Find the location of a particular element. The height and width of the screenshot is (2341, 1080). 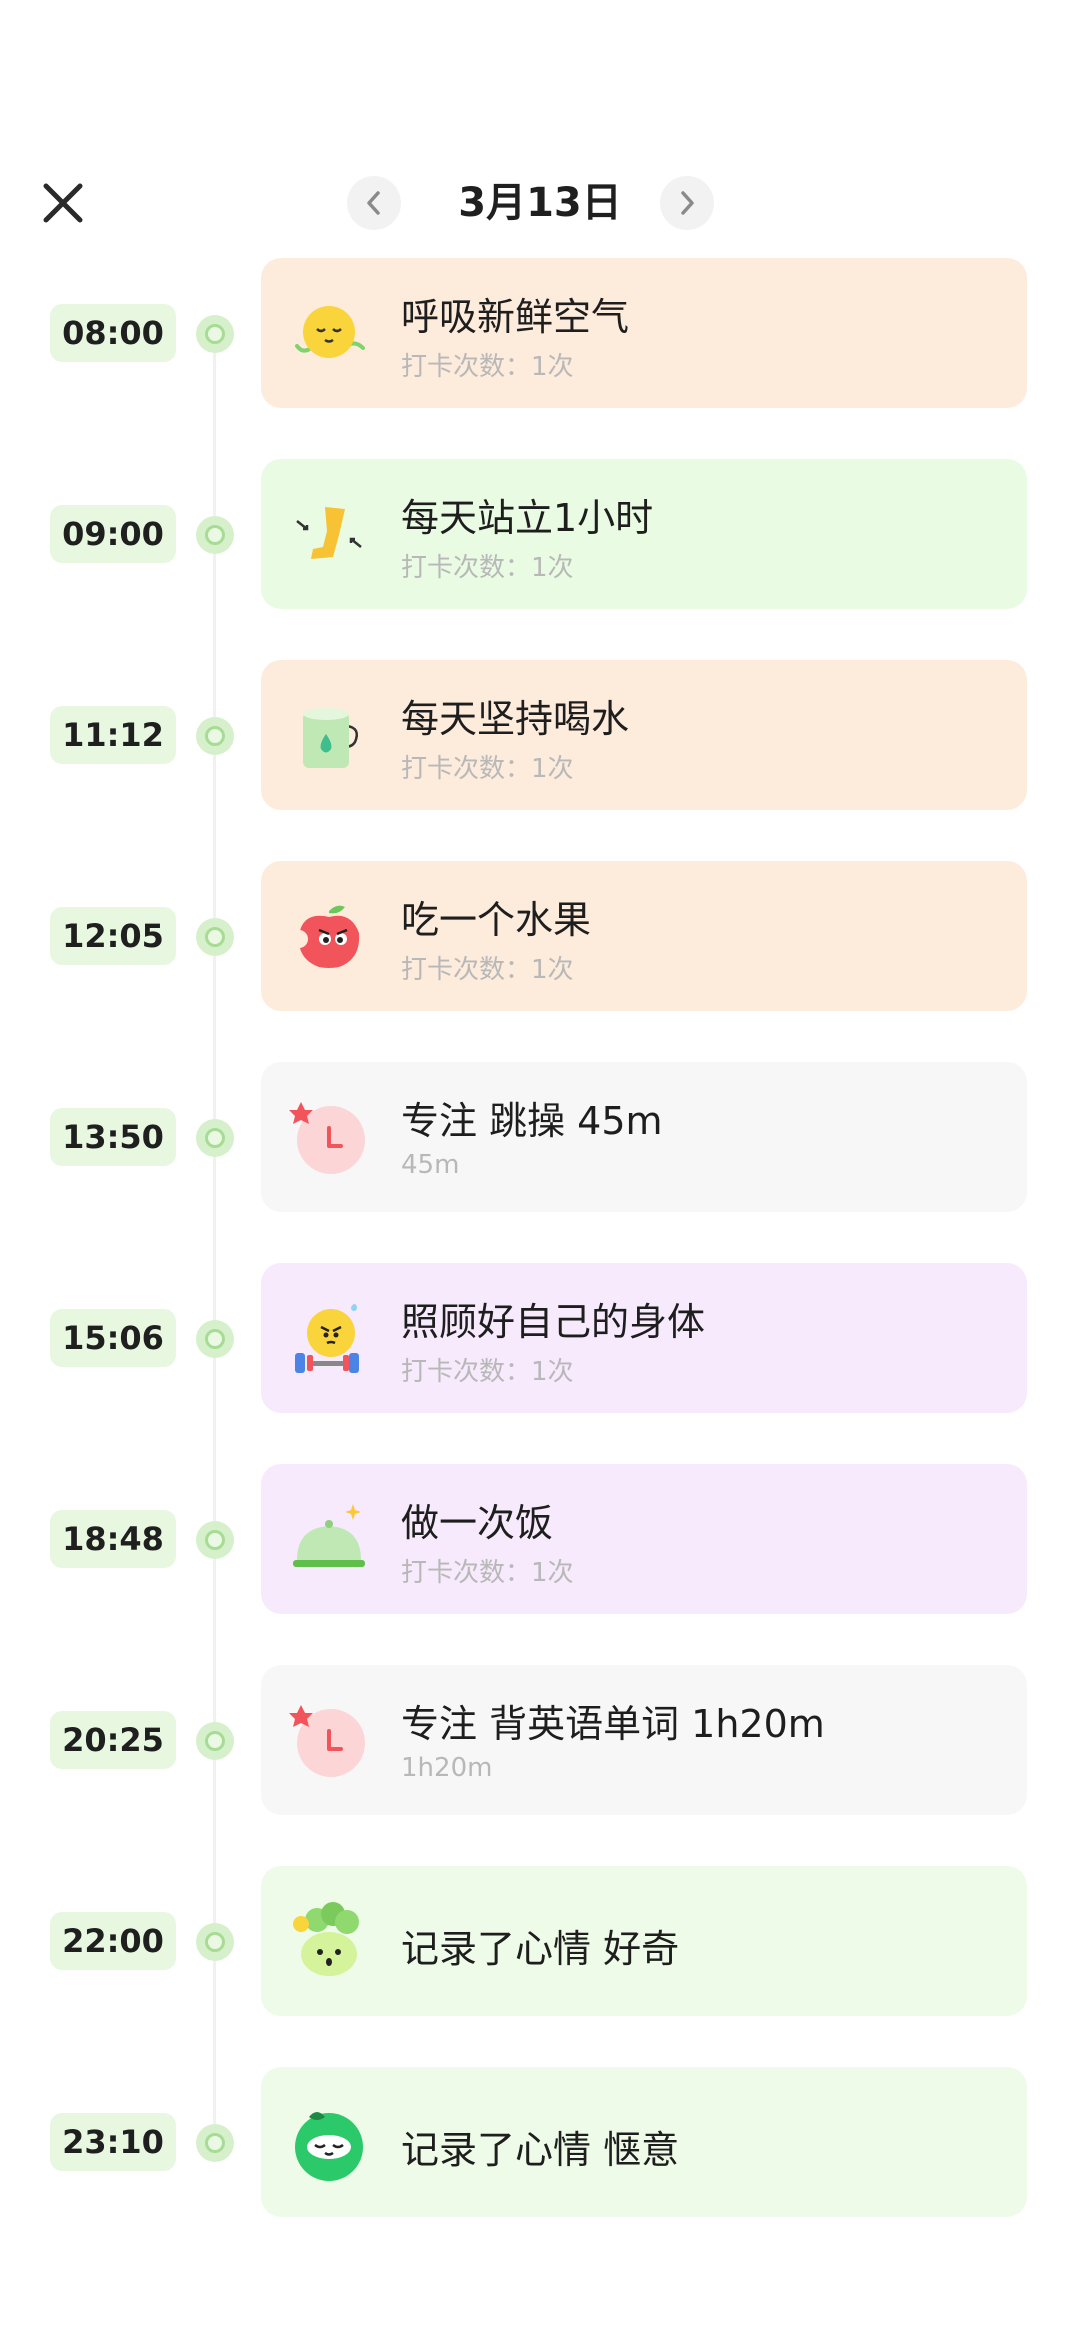

close-icon is located at coordinates (63, 203).